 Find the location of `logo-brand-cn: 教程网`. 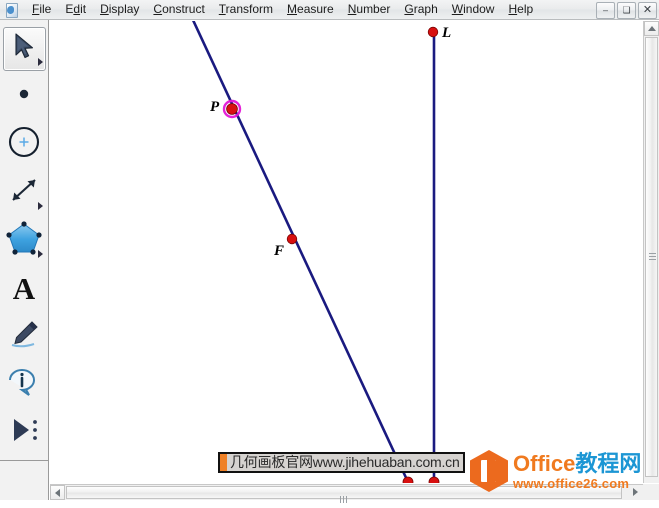

logo-brand-cn: 教程网 is located at coordinates (608, 463).